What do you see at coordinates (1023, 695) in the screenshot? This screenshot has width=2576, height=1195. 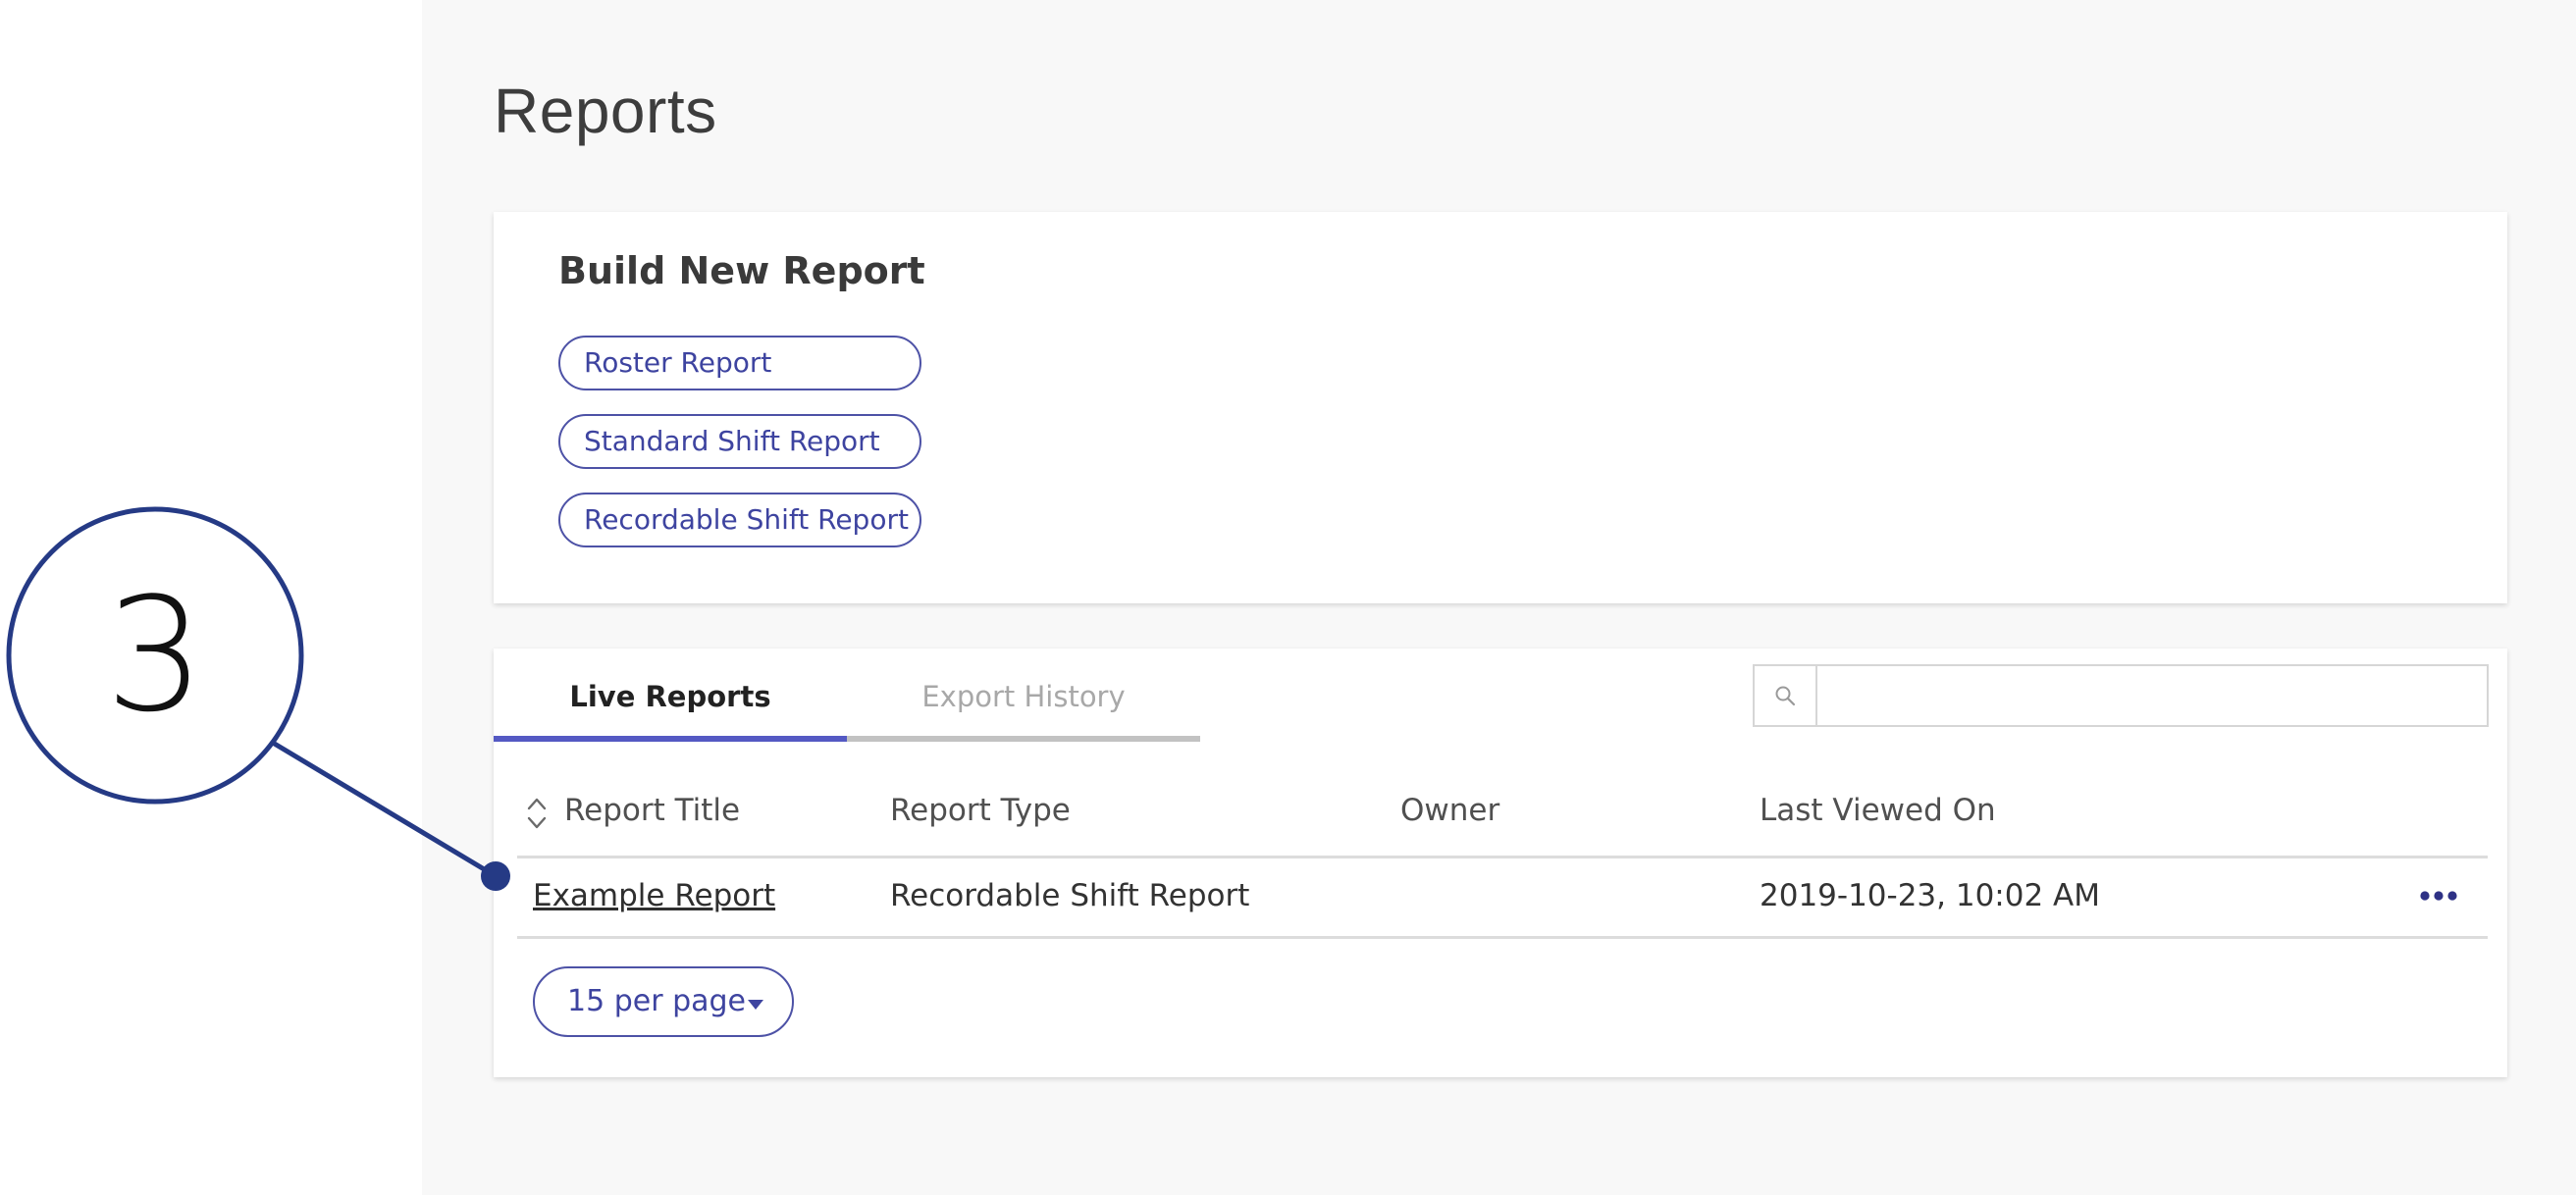 I see `tab-export-history: Export History` at bounding box center [1023, 695].